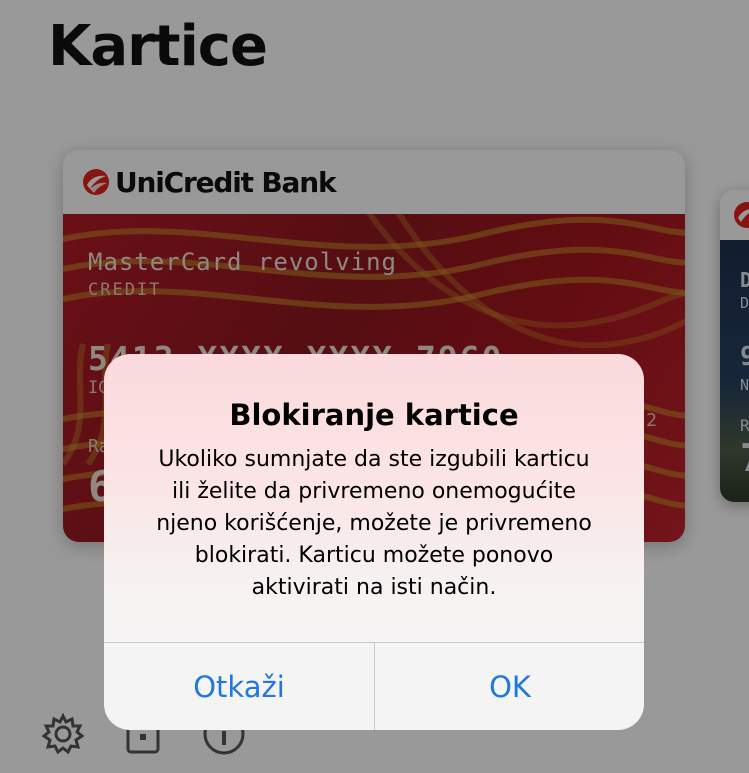 The image size is (749, 773). What do you see at coordinates (374, 587) in the screenshot?
I see `dialog-message-line: aktivirati na isti način.` at bounding box center [374, 587].